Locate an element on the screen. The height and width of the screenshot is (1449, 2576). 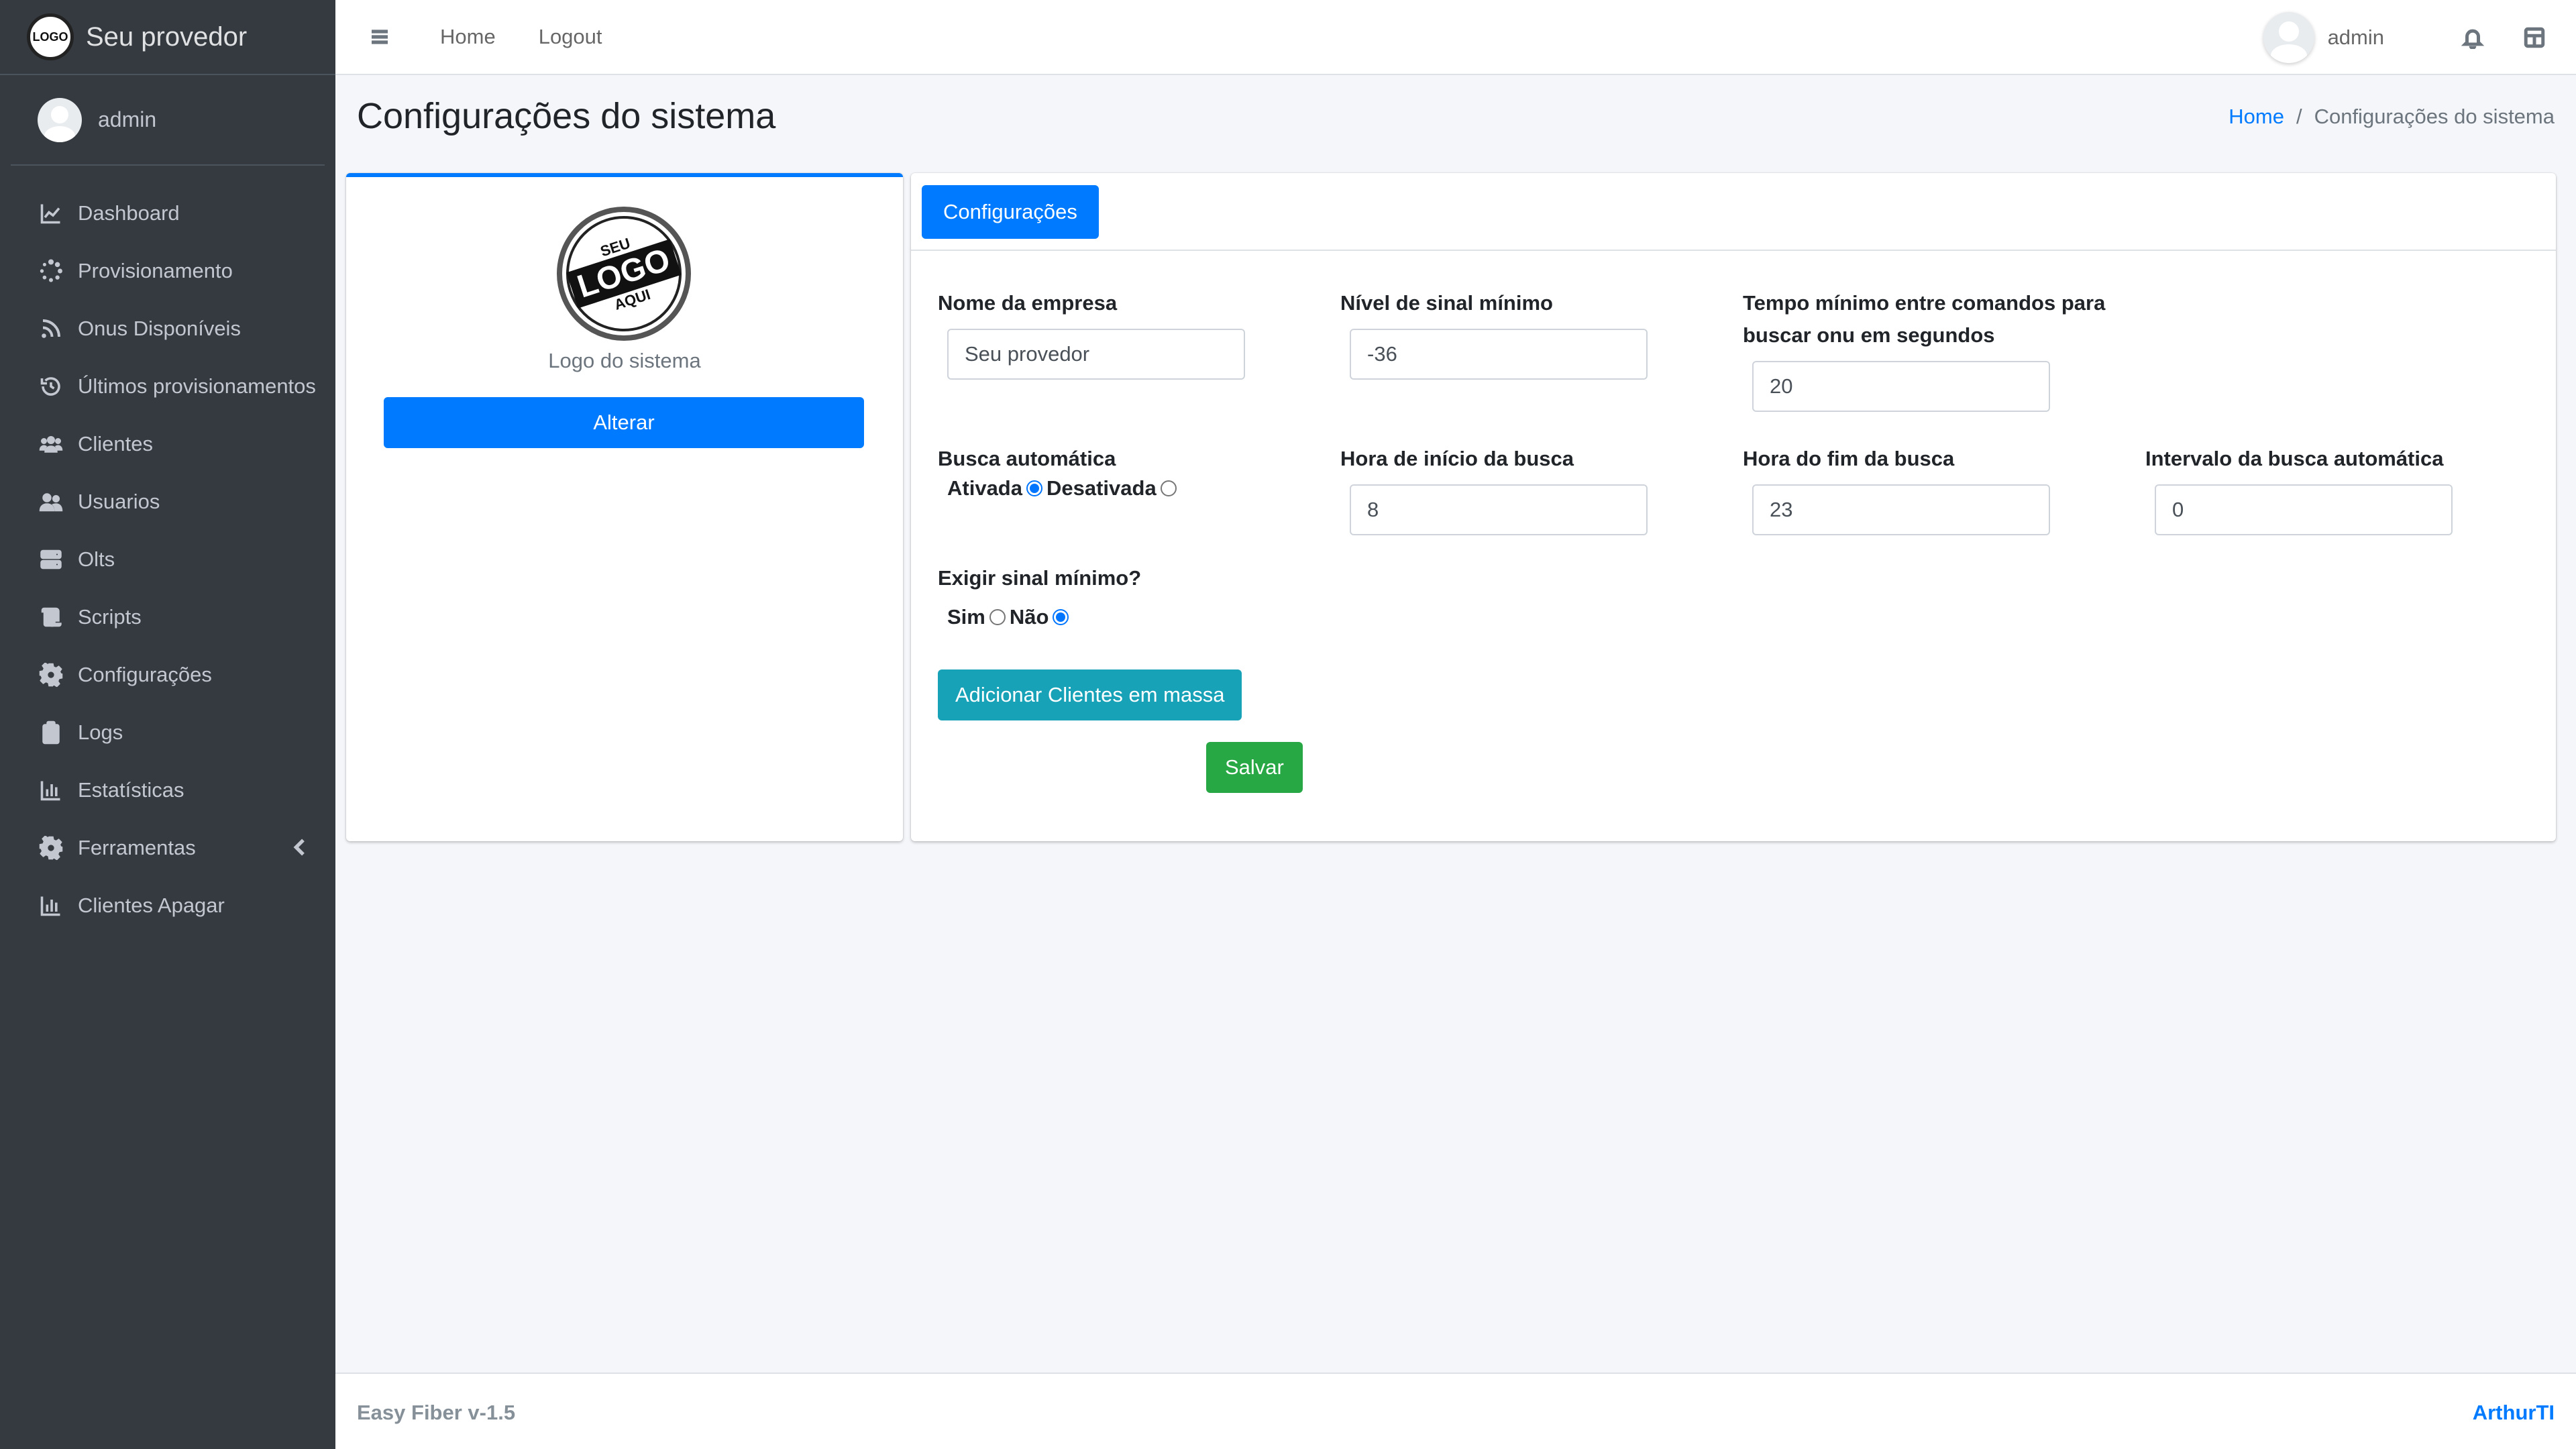
sidebar-item-dashboard: Dashboard is located at coordinates (167, 213).